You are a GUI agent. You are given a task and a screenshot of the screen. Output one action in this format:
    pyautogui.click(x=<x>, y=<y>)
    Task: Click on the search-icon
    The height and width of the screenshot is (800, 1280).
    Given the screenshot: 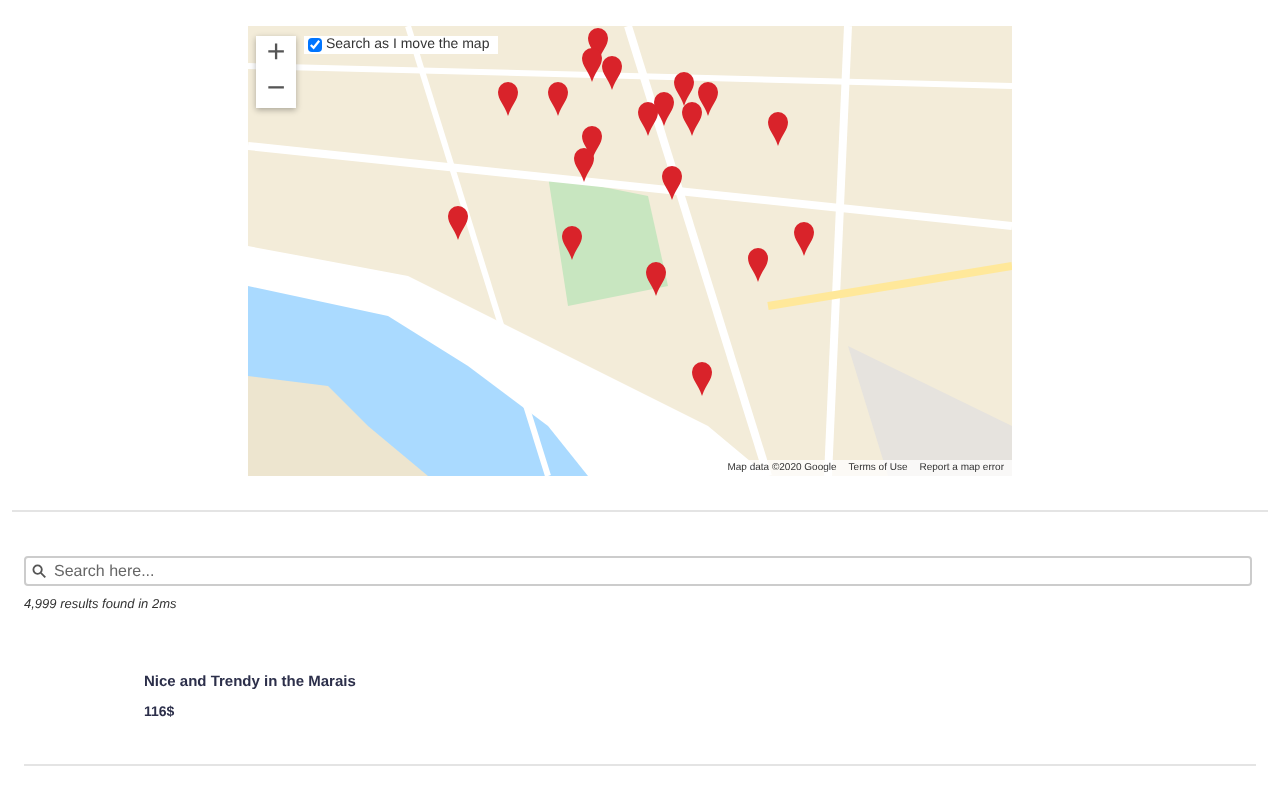 What is the action you would take?
    pyautogui.click(x=39, y=571)
    